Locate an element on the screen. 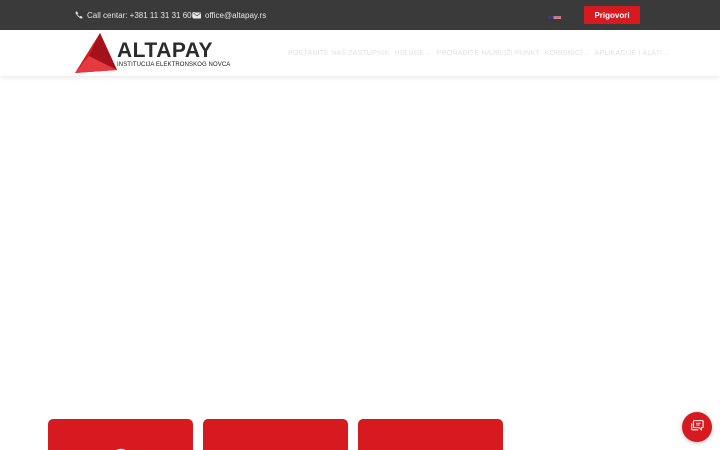  logo-triangle-icon is located at coordinates (96, 53).